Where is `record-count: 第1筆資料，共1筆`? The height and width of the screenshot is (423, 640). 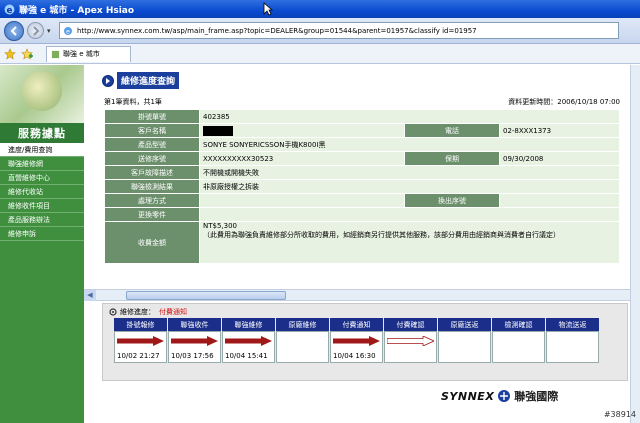 record-count: 第1筆資料，共1筆 is located at coordinates (133, 102).